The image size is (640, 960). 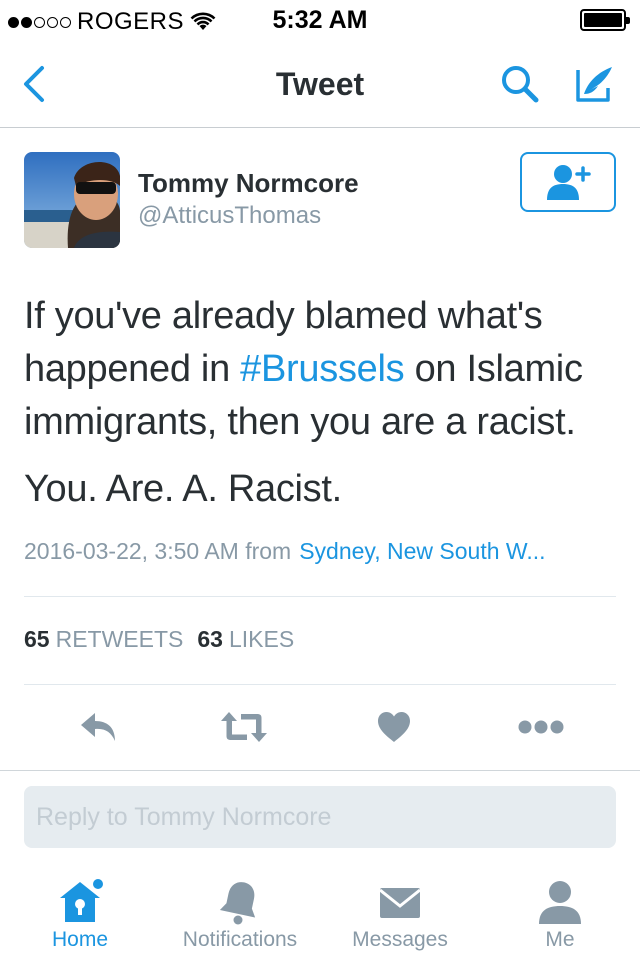 What do you see at coordinates (520, 84) in the screenshot?
I see `search-icon` at bounding box center [520, 84].